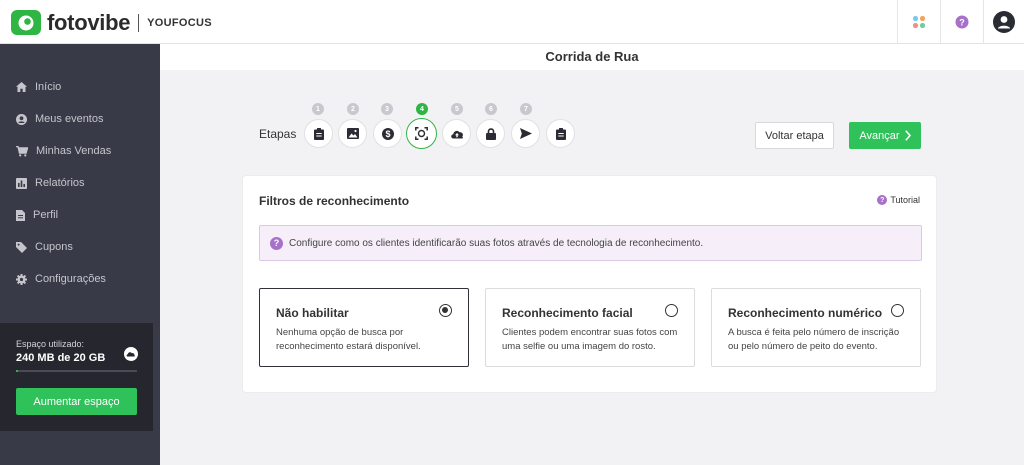  What do you see at coordinates (905, 200) in the screenshot?
I see `tutorial-label: Tutorial` at bounding box center [905, 200].